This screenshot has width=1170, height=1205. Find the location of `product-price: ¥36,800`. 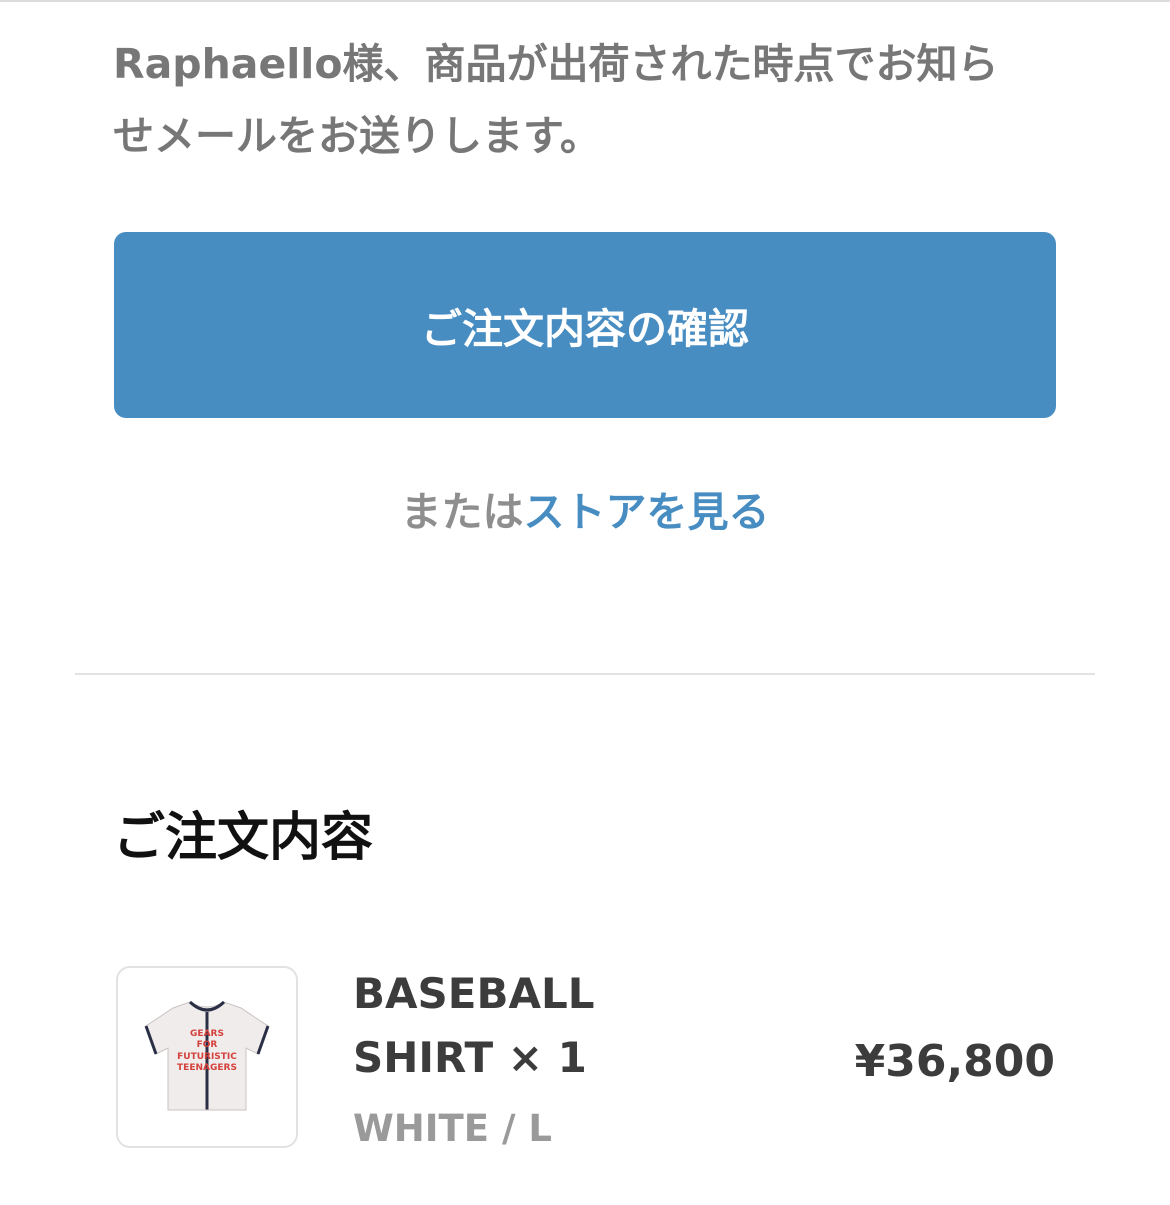

product-price: ¥36,800 is located at coordinates (954, 1061).